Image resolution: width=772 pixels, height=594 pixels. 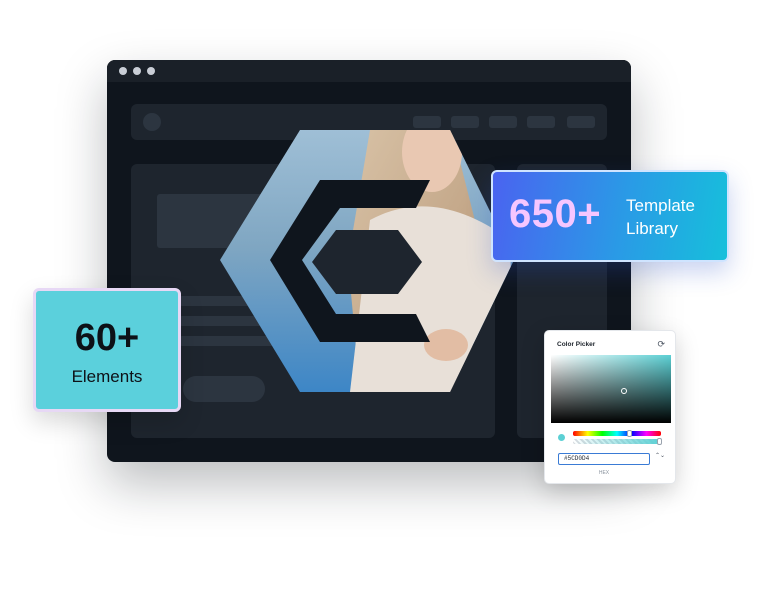 I want to click on color-swatch, so click(x=561, y=437).